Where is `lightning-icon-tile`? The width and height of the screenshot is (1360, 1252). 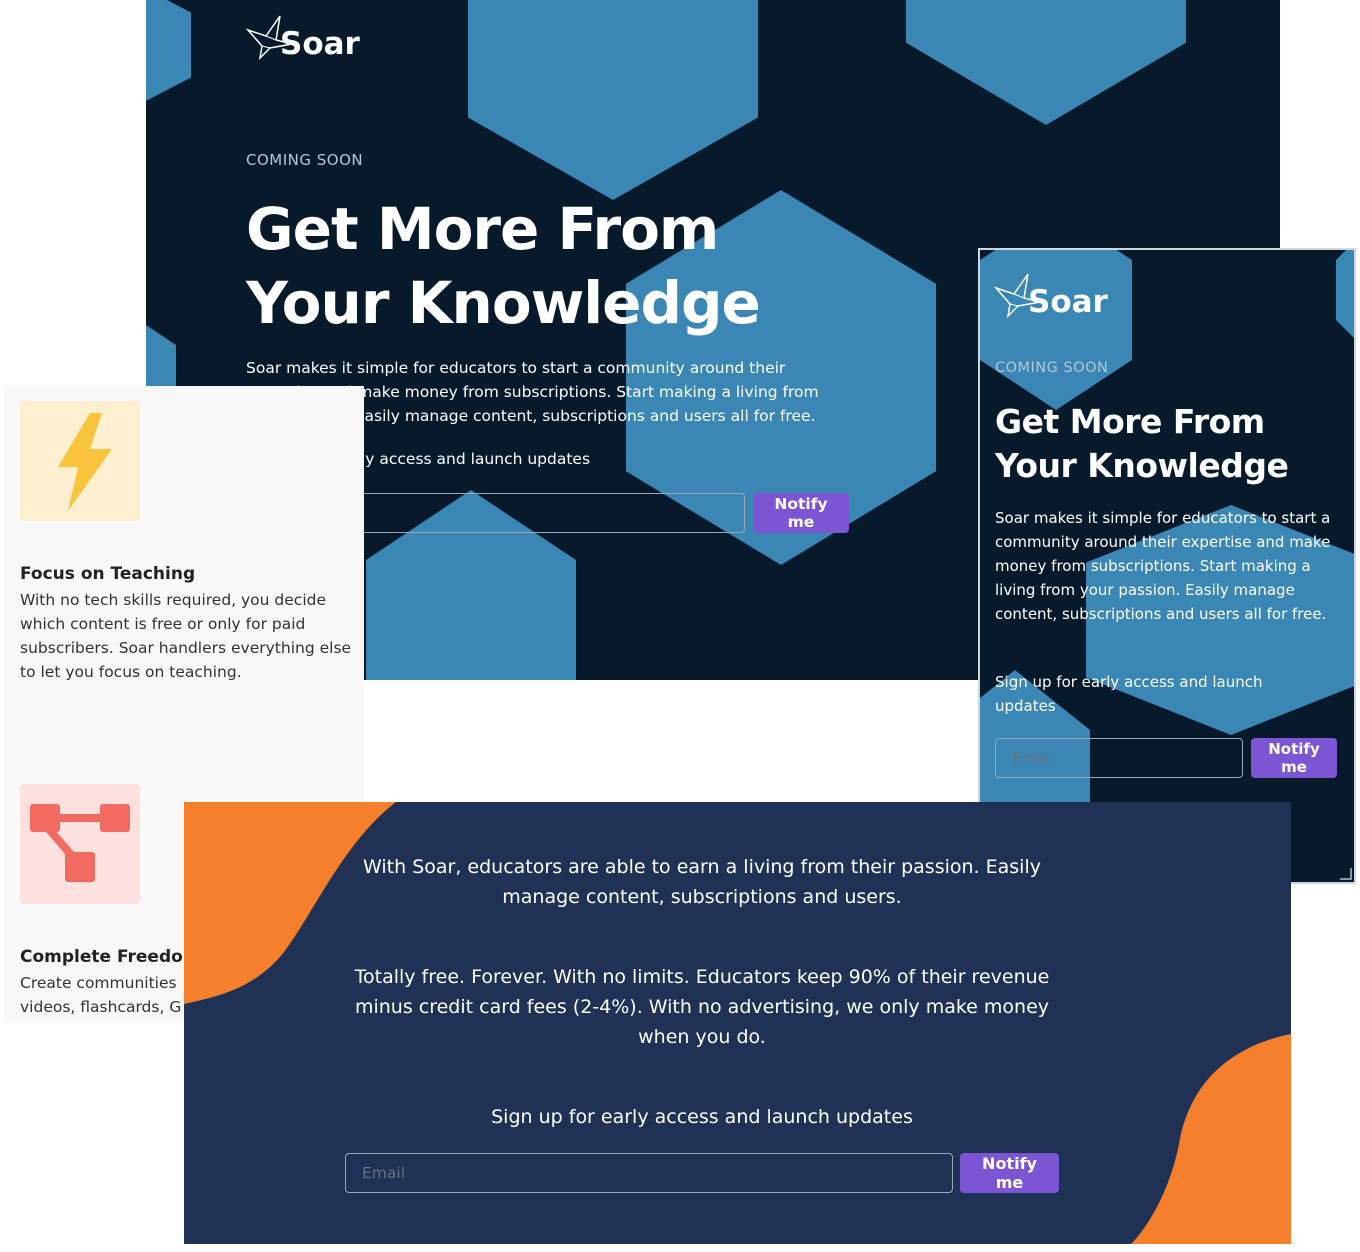 lightning-icon-tile is located at coordinates (80, 461).